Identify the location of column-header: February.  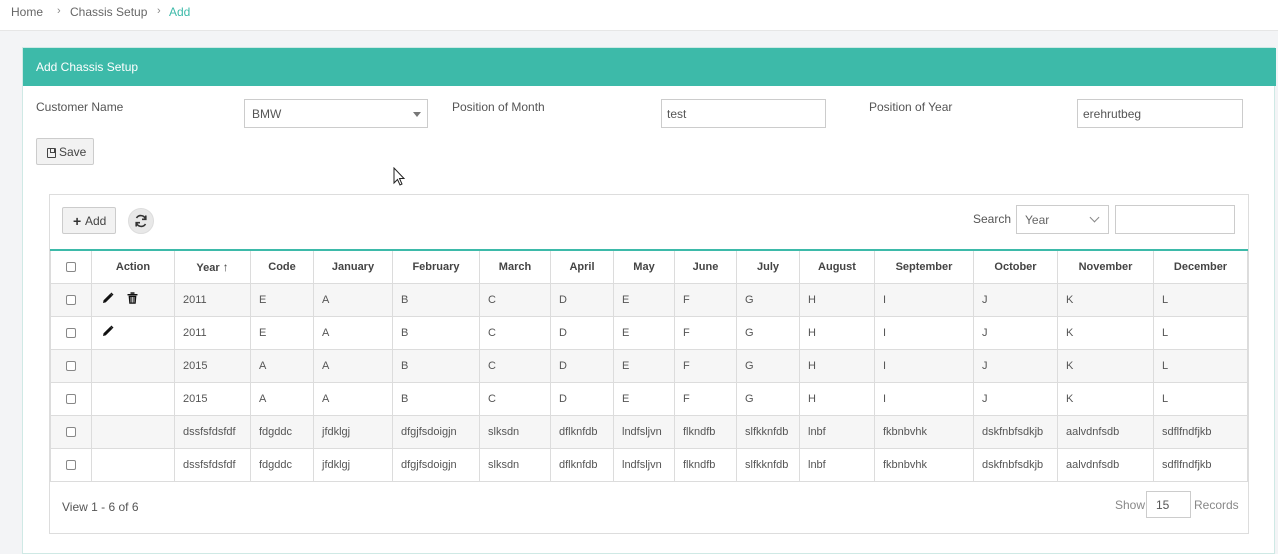
(436, 266).